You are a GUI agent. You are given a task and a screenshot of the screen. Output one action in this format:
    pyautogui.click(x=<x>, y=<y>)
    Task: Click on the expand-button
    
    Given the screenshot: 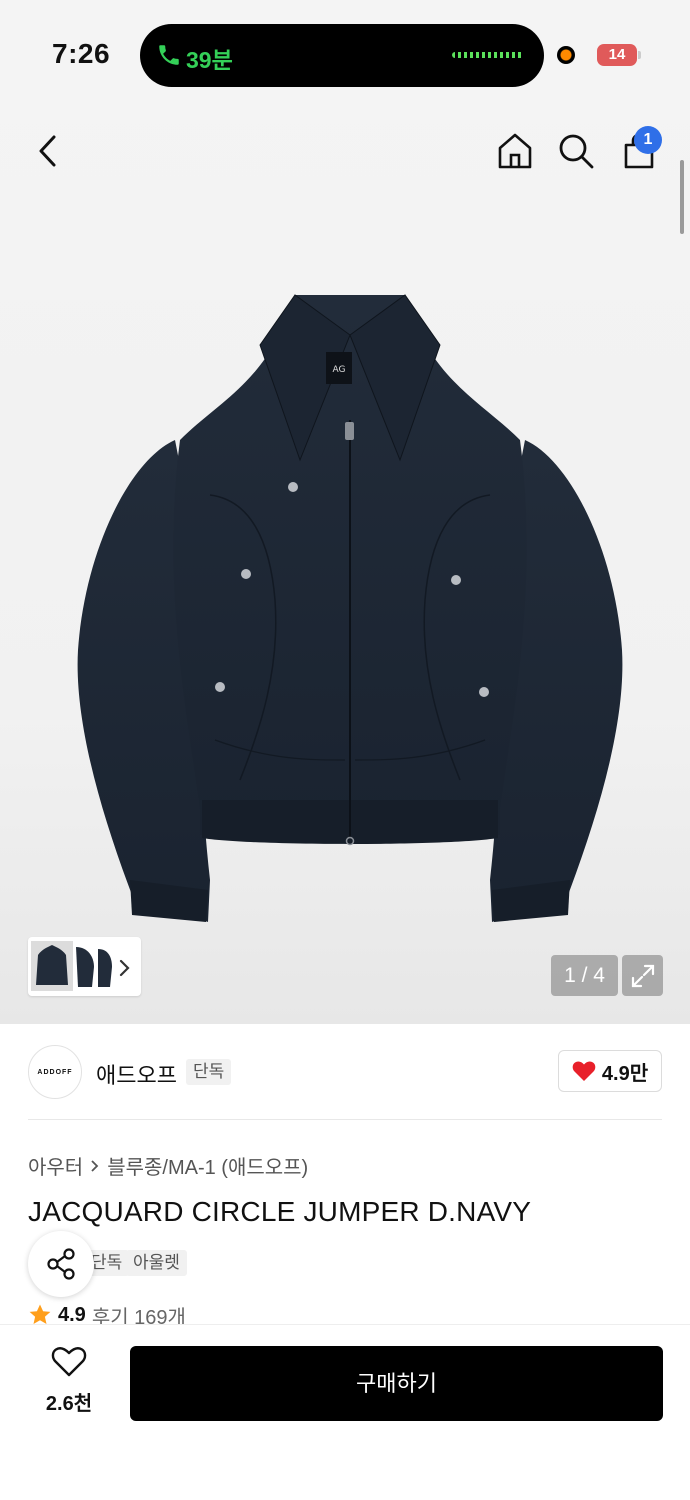 What is the action you would take?
    pyautogui.click(x=642, y=975)
    